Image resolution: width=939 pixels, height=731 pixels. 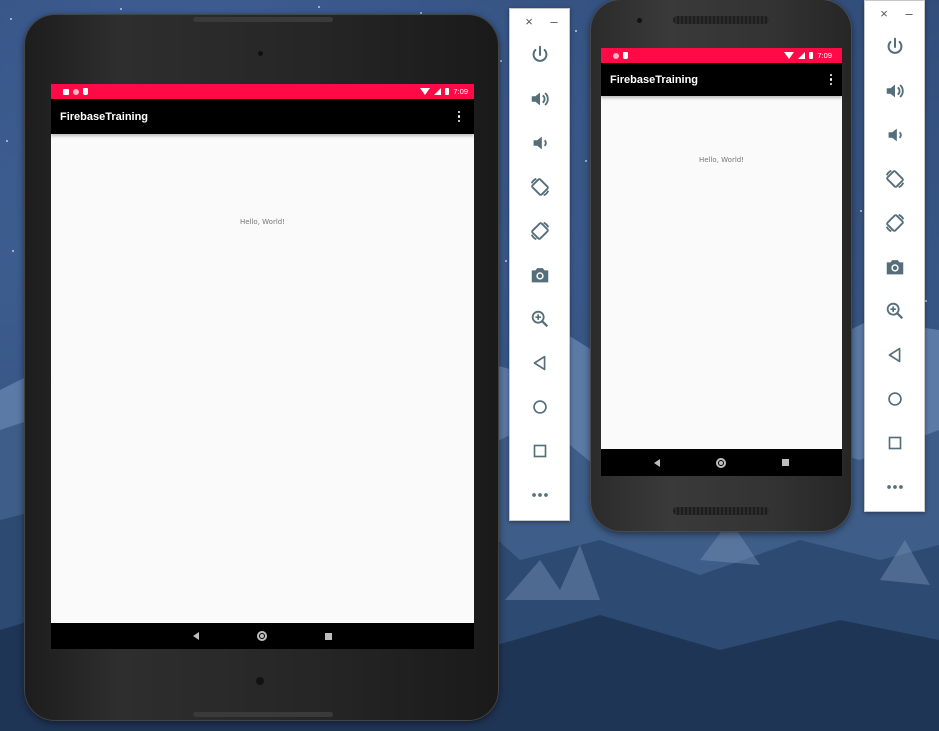 I want to click on phone-camera, so click(x=639, y=20).